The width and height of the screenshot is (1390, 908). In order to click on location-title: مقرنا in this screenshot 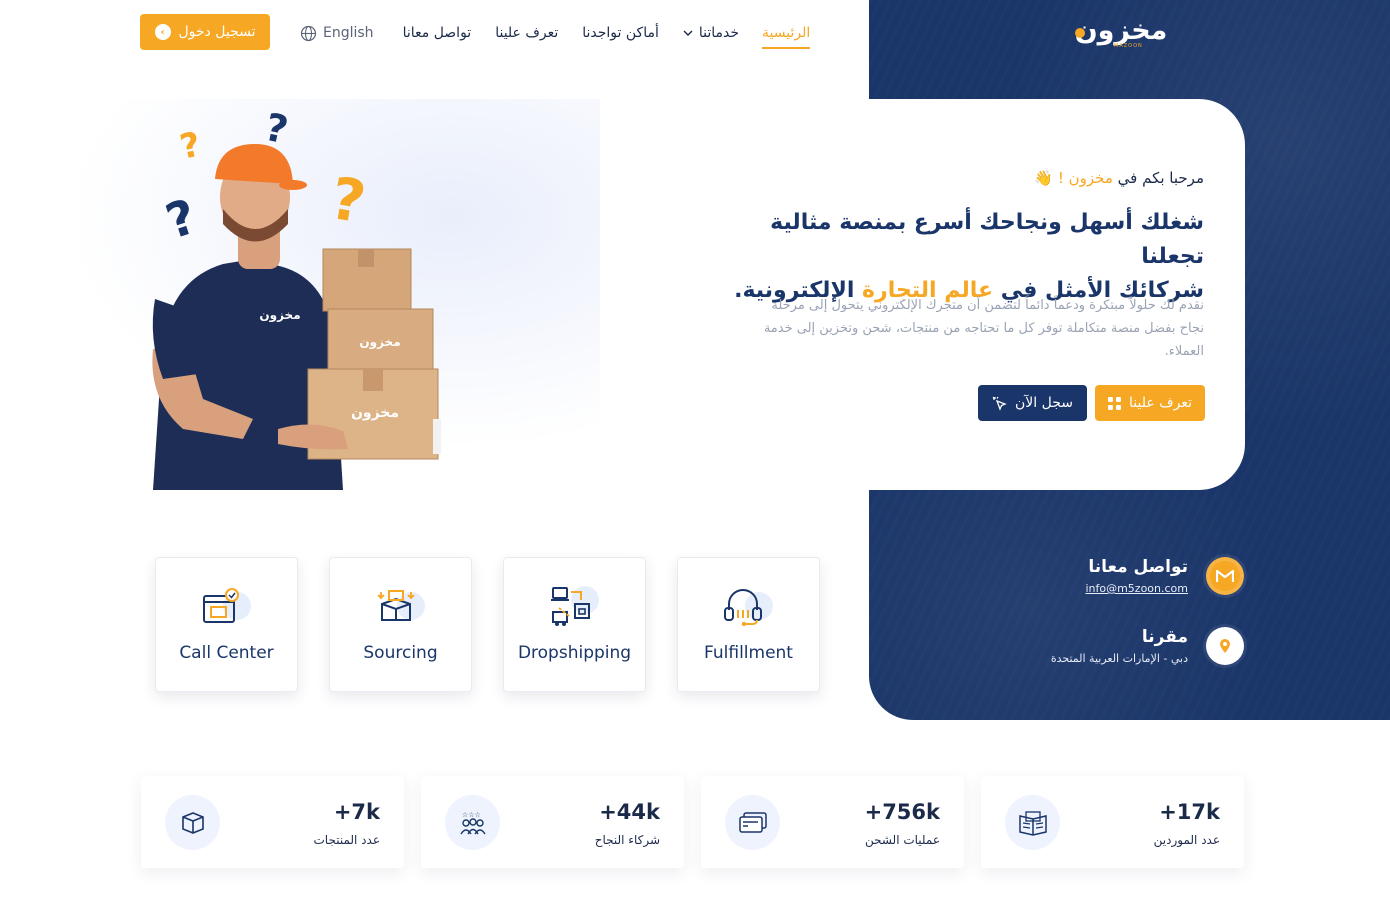, I will do `click(1164, 637)`.